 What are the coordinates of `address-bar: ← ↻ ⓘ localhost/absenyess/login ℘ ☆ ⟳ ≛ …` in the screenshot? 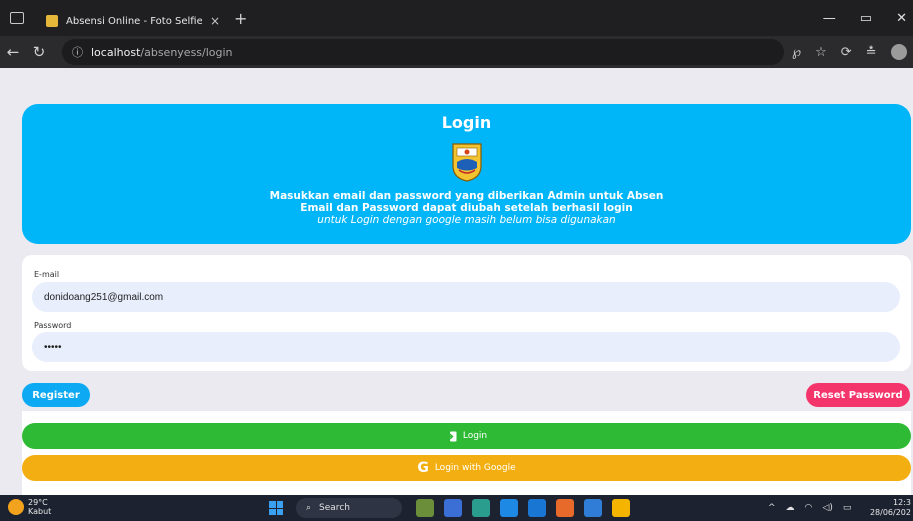 It's located at (456, 52).